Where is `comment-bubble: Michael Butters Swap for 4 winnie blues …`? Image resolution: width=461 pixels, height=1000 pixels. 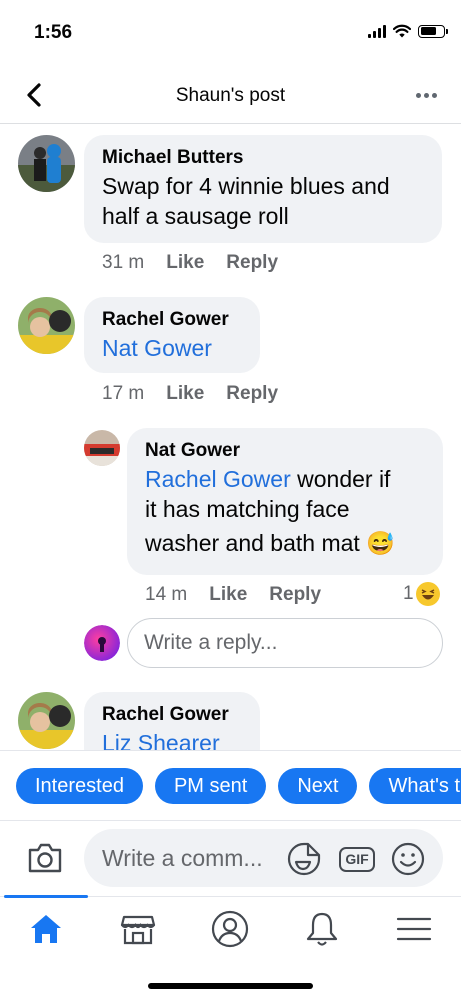 comment-bubble: Michael Butters Swap for 4 winnie blues … is located at coordinates (263, 189).